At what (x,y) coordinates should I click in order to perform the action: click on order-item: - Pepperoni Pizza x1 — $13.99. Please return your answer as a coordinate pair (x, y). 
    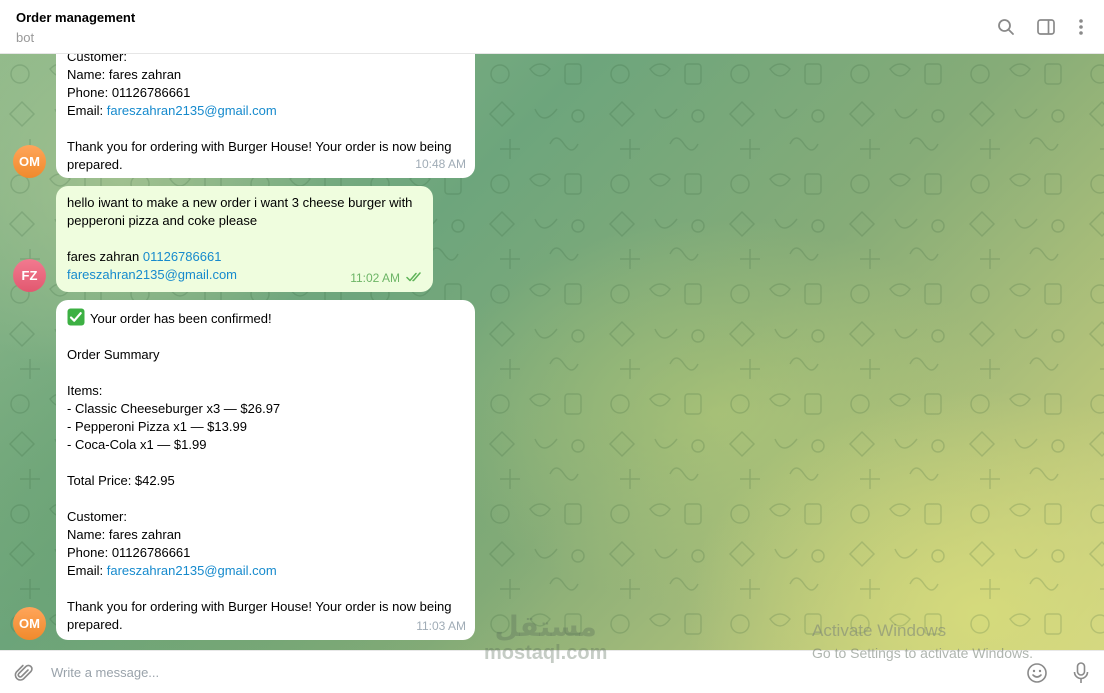
    Looking at the image, I should click on (157, 426).